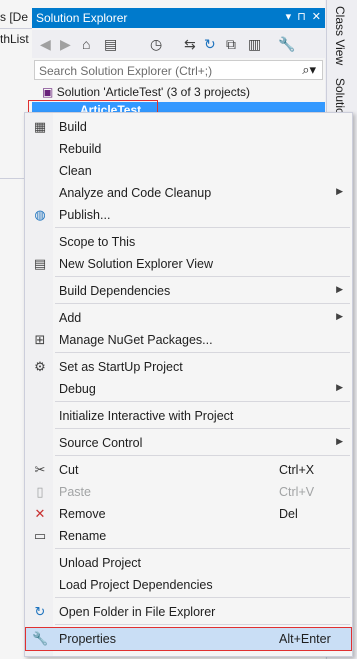  What do you see at coordinates (340, 96) in the screenshot?
I see `tab-solution-explorer: Solutio` at bounding box center [340, 96].